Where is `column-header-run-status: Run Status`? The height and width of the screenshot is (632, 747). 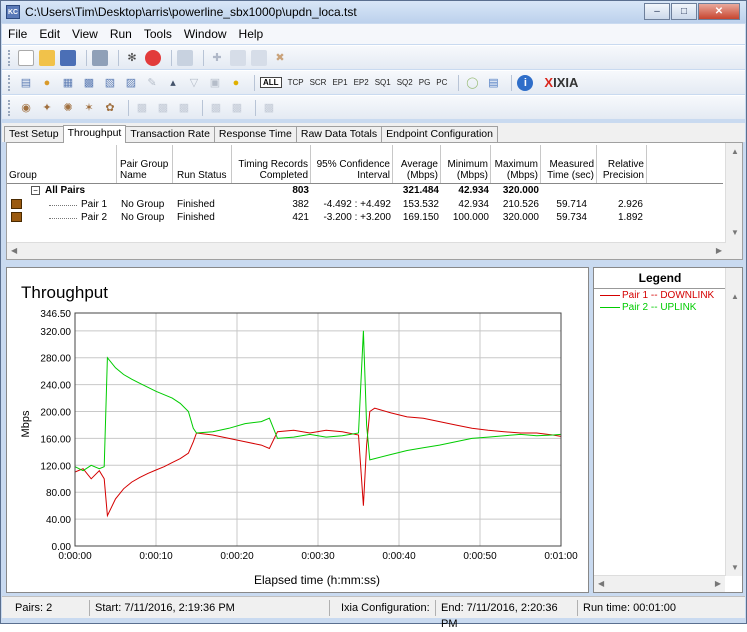 column-header-run-status: Run Status is located at coordinates (202, 164).